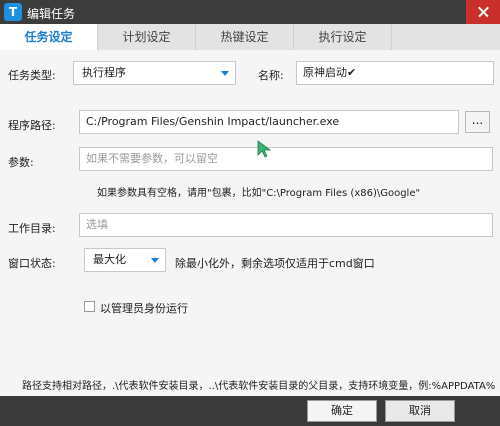 Image resolution: width=500 pixels, height=426 pixels. What do you see at coordinates (395, 73) in the screenshot?
I see `name-input: 原神启动✔` at bounding box center [395, 73].